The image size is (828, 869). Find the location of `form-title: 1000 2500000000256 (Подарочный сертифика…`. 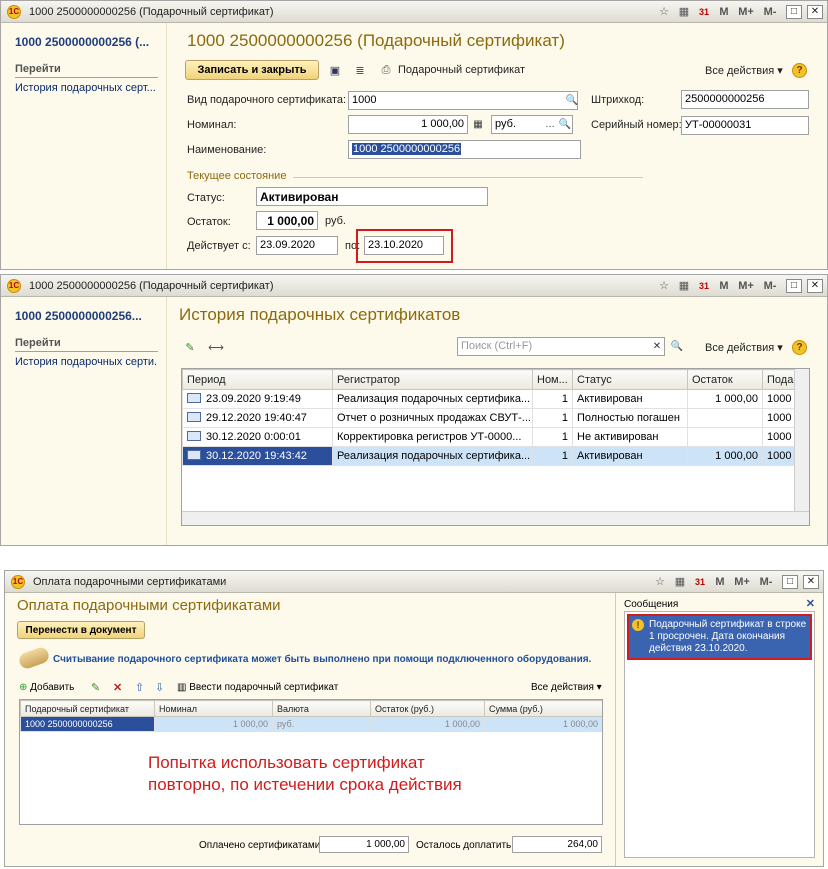

form-title: 1000 2500000000256 (Подарочный сертифика… is located at coordinates (376, 40).